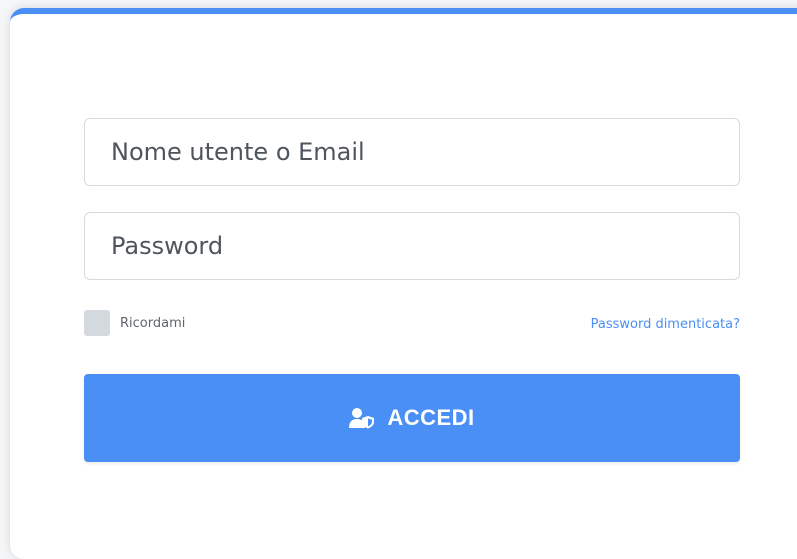 Image resolution: width=797 pixels, height=559 pixels. I want to click on login-button-label: ACCEDI, so click(431, 417).